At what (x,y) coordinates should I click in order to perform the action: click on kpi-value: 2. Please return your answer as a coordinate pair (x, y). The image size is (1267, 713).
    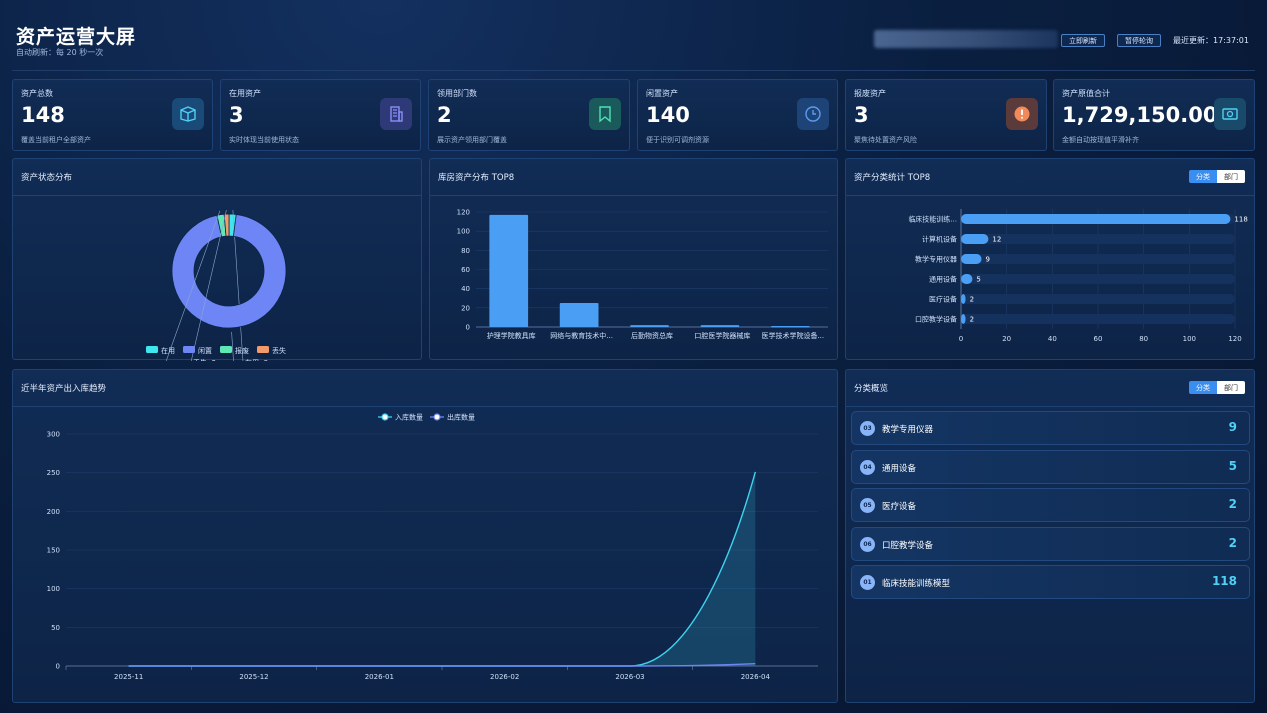
    Looking at the image, I should click on (444, 115).